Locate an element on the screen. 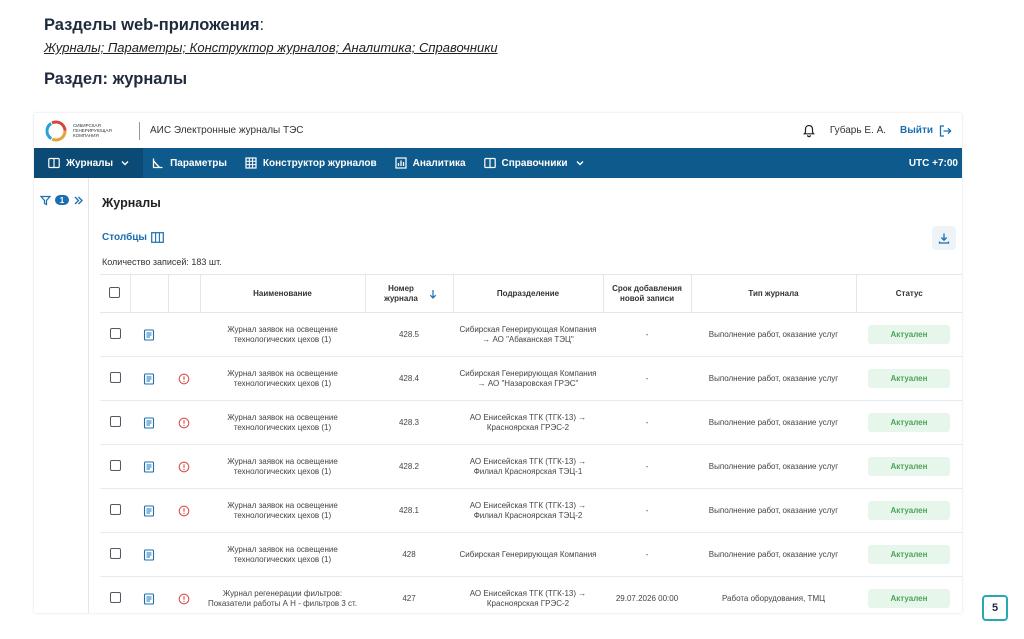 This screenshot has width=1024, height=639. nav-journals-label: Журналы is located at coordinates (90, 163).